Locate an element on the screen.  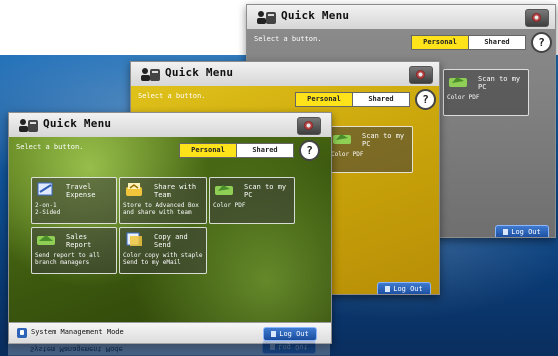
send-icon is located at coordinates (46, 240).